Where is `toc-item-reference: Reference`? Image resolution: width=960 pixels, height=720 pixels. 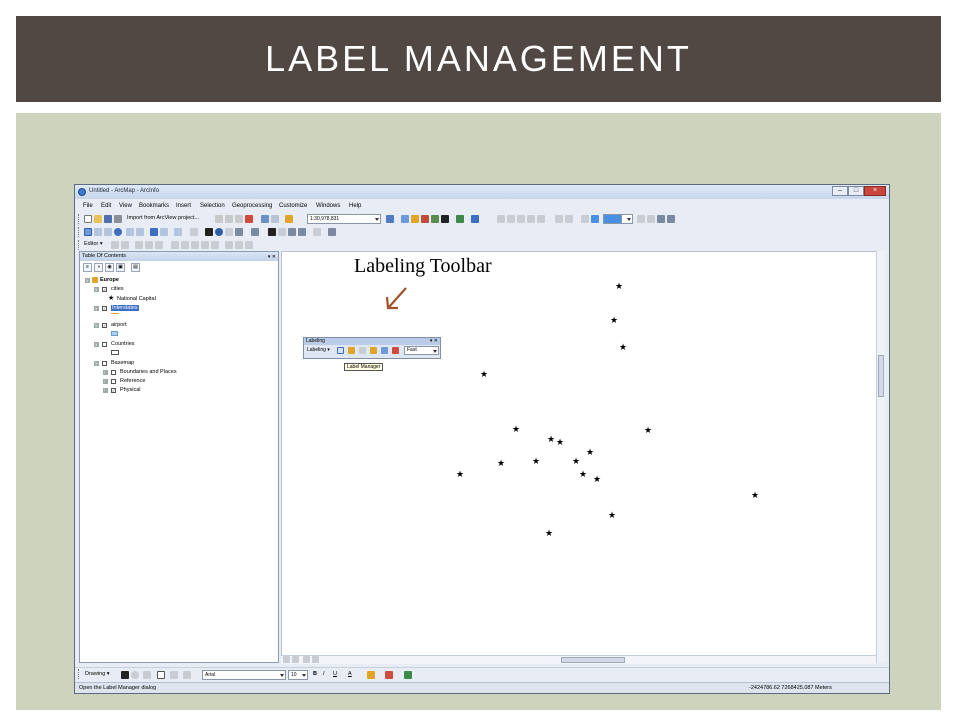
toc-item-reference: Reference is located at coordinates (132, 381).